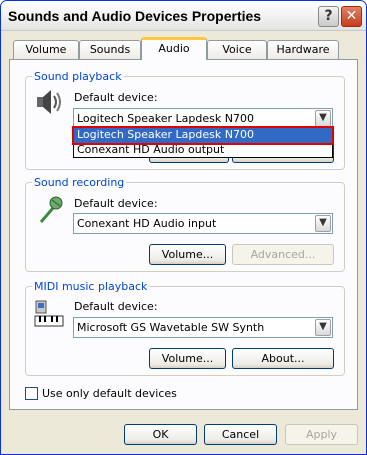 The height and width of the screenshot is (455, 367). Describe the element at coordinates (240, 434) in the screenshot. I see `cancel-button: Cancel` at that location.